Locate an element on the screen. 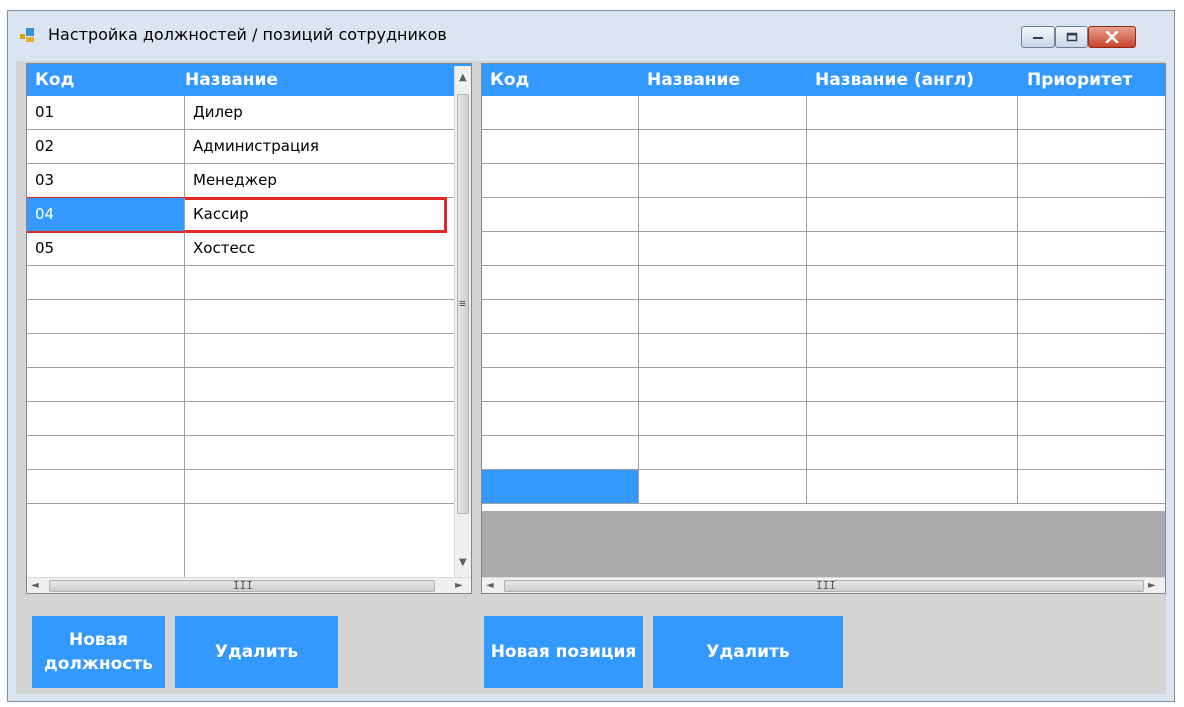  close-button is located at coordinates (1112, 37).